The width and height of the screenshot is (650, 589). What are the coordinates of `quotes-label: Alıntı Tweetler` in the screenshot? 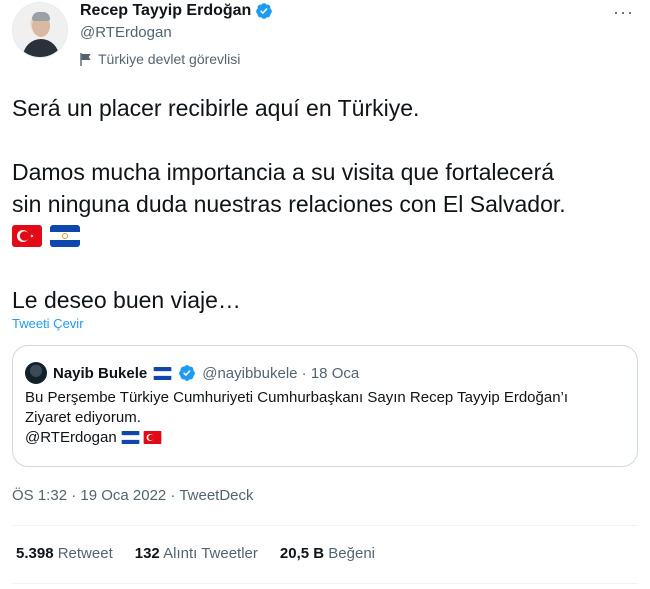 It's located at (210, 553).